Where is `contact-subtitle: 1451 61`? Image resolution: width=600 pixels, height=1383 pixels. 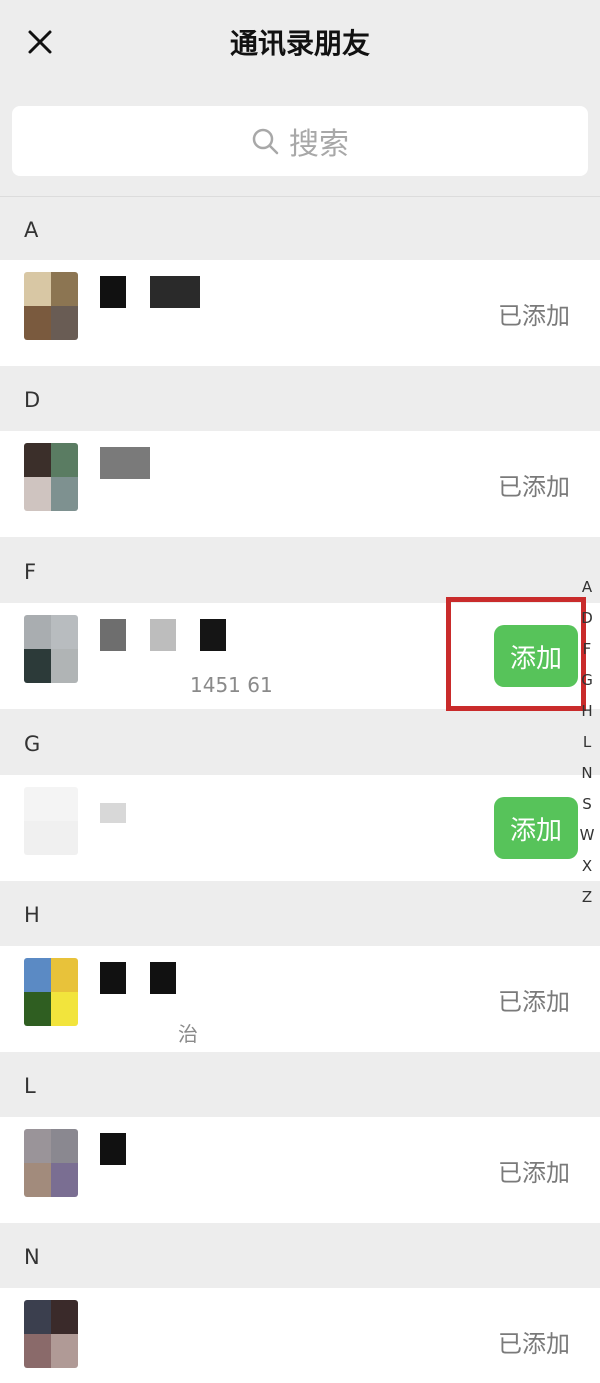 contact-subtitle: 1451 61 is located at coordinates (231, 685).